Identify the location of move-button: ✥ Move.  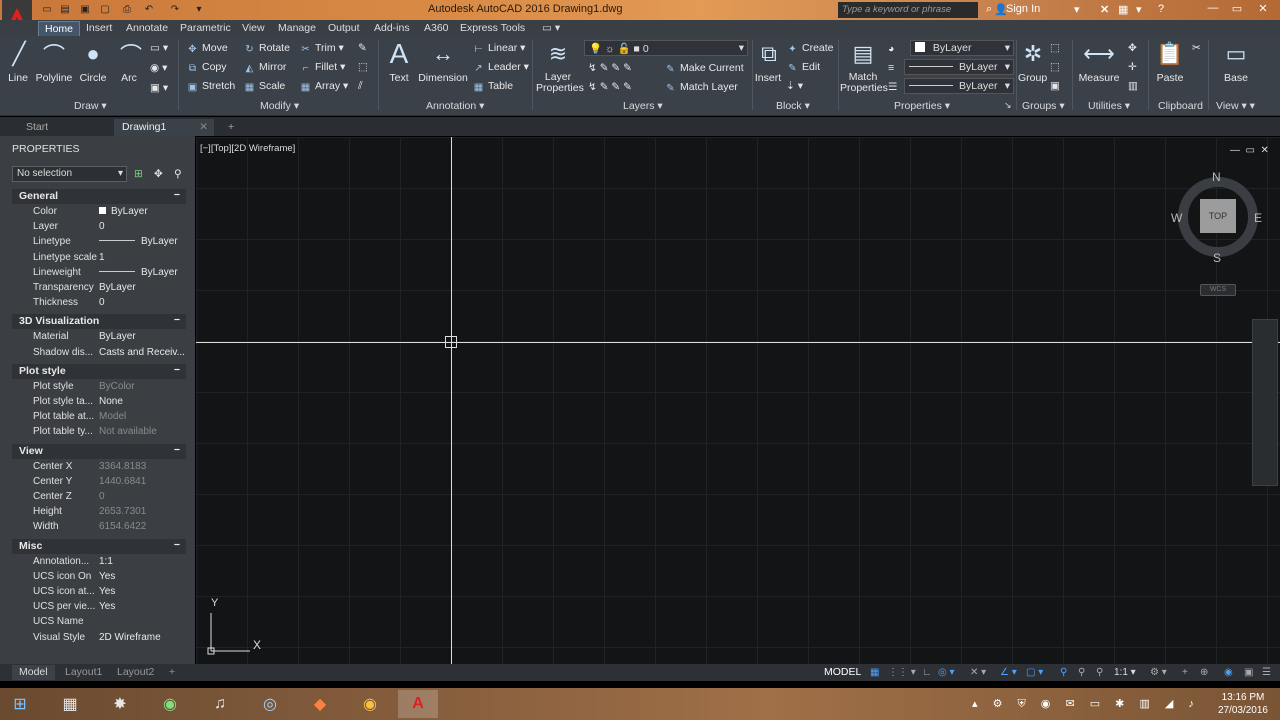
(206, 48).